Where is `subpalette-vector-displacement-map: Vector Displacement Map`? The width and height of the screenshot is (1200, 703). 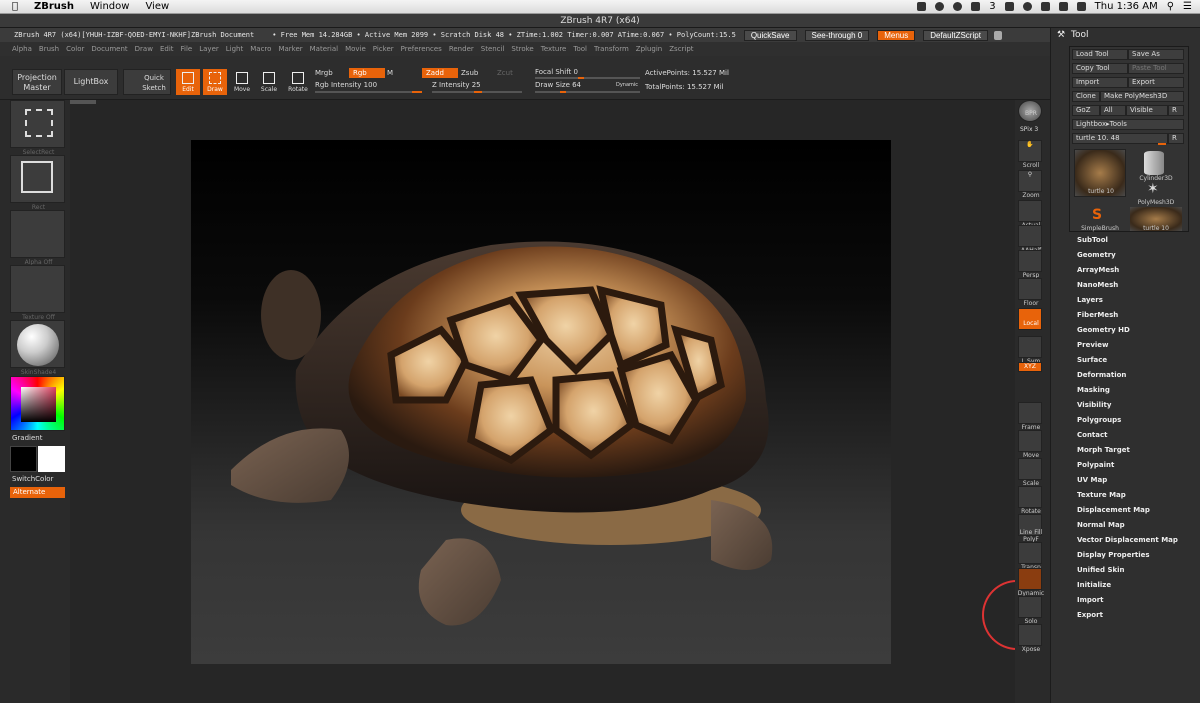 subpalette-vector-displacement-map: Vector Displacement Map is located at coordinates (1127, 540).